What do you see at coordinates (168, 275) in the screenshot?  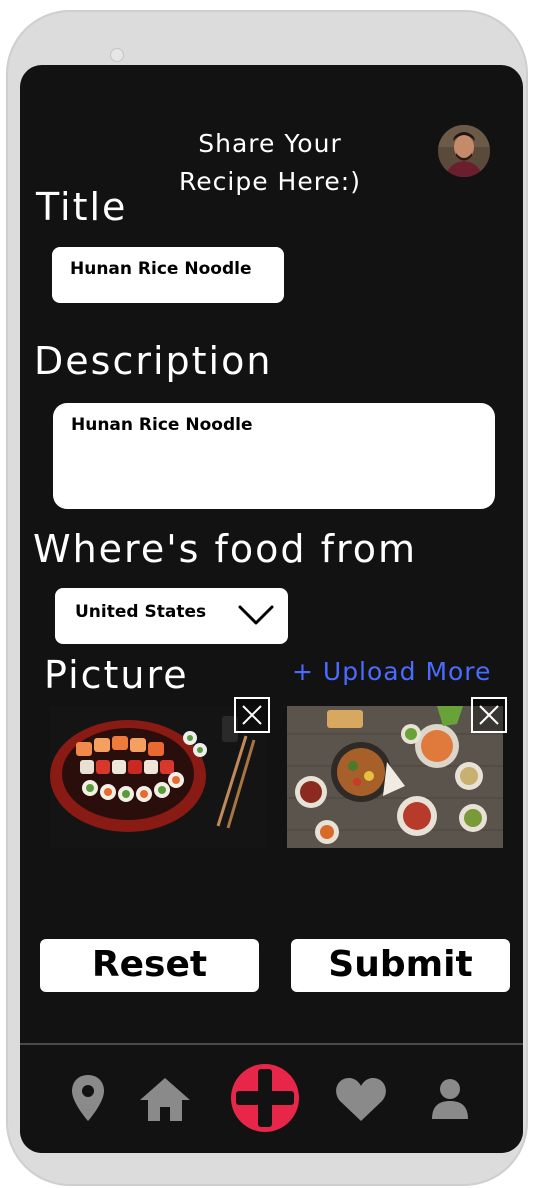 I see `title-input: Hunan Rice Noodle` at bounding box center [168, 275].